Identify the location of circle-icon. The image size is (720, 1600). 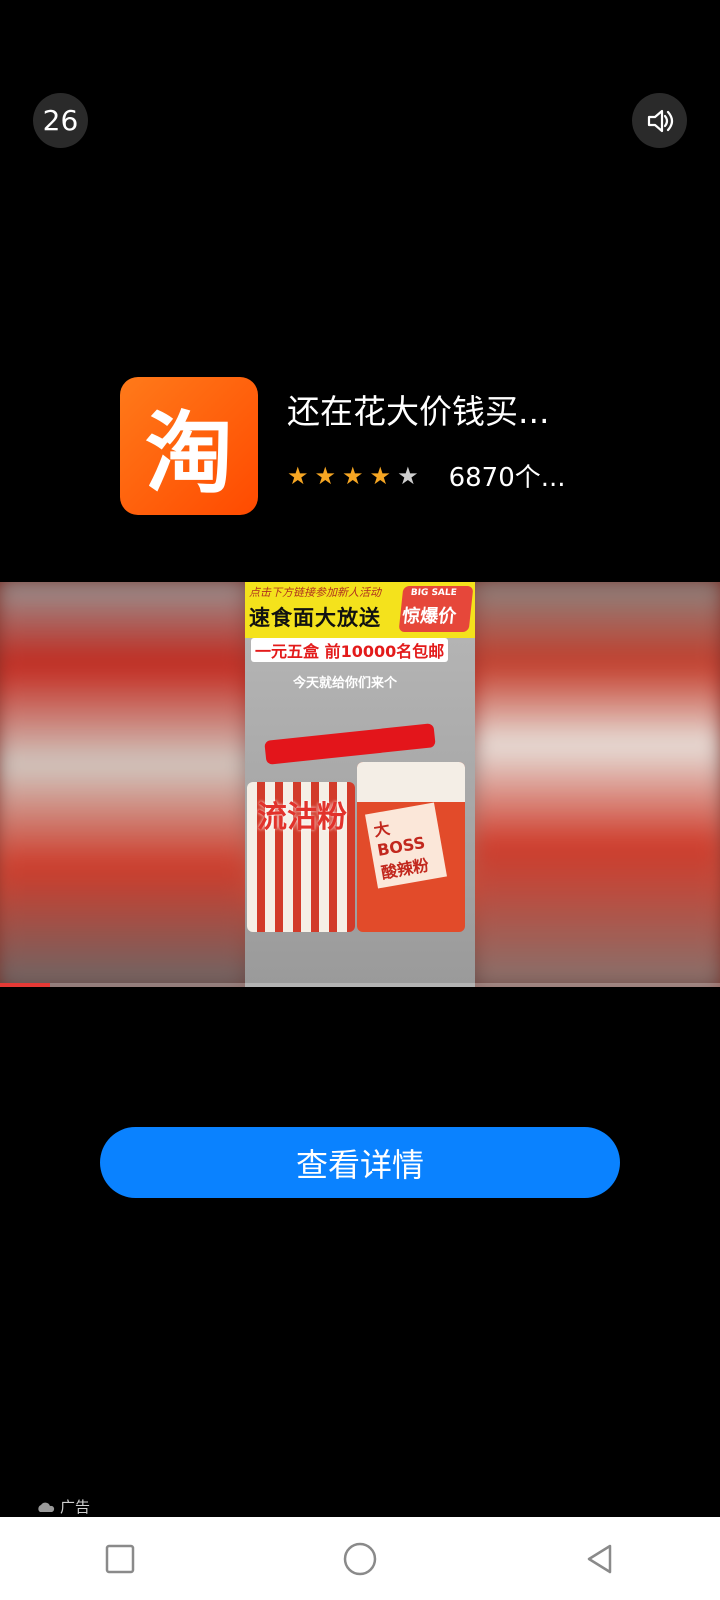
(360, 1558).